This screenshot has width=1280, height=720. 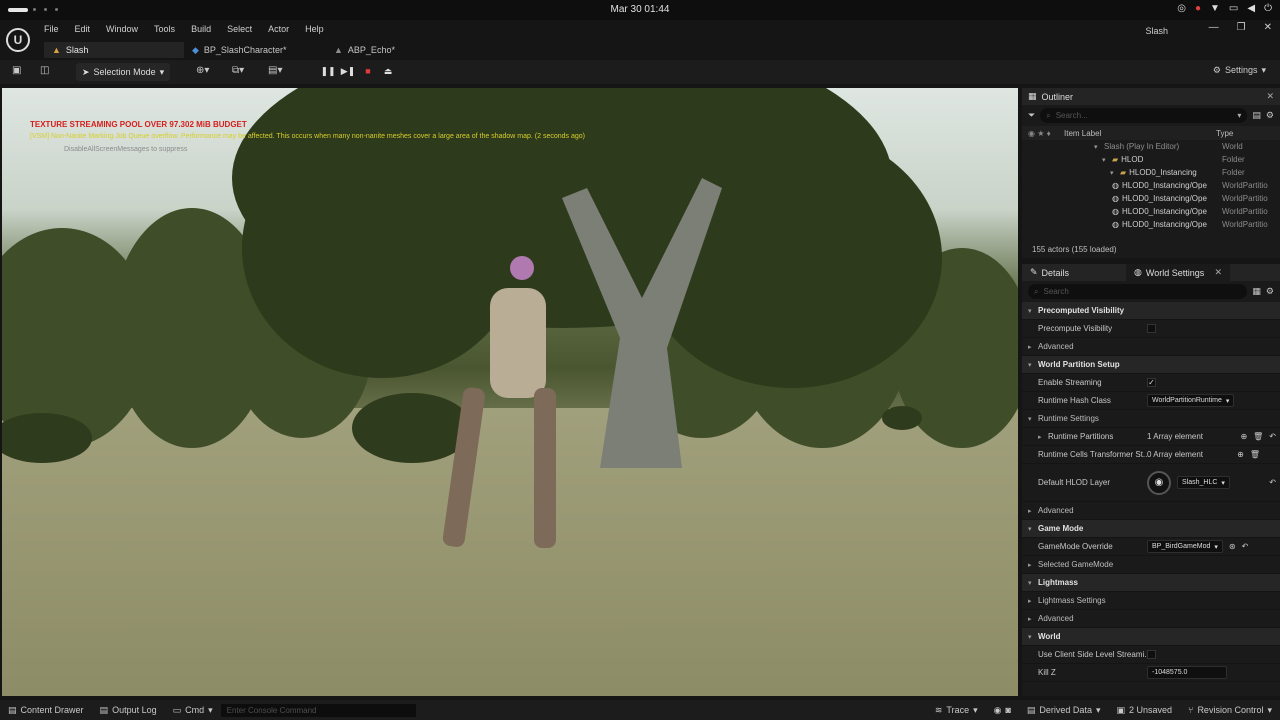 I want to click on outliner-row: ▾ ▰ HLOD Folder, so click(x=1151, y=159).